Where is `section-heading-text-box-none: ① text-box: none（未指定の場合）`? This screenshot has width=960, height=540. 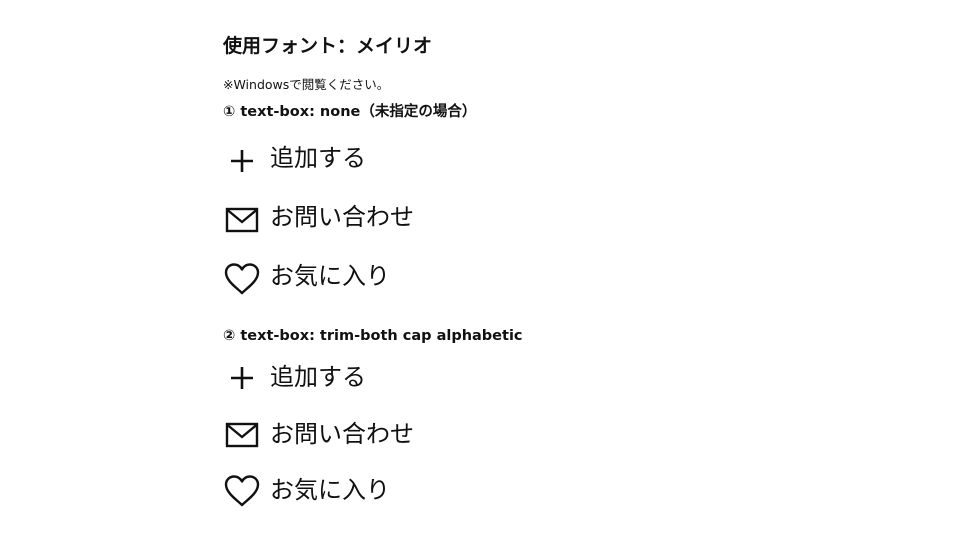 section-heading-text-box-none: ① text-box: none（未指定の場合） is located at coordinates (350, 112).